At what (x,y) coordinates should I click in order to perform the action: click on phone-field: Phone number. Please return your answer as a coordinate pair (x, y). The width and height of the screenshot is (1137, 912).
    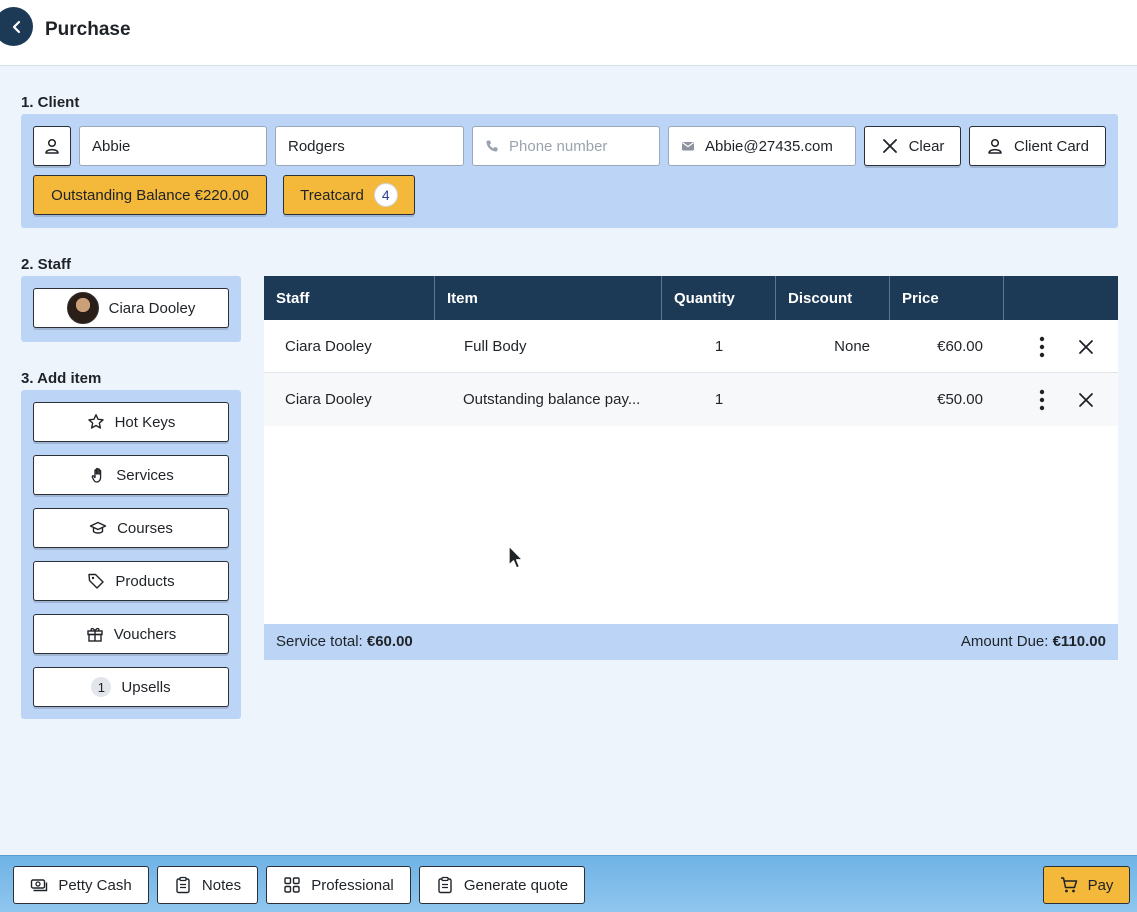
    Looking at the image, I should click on (566, 146).